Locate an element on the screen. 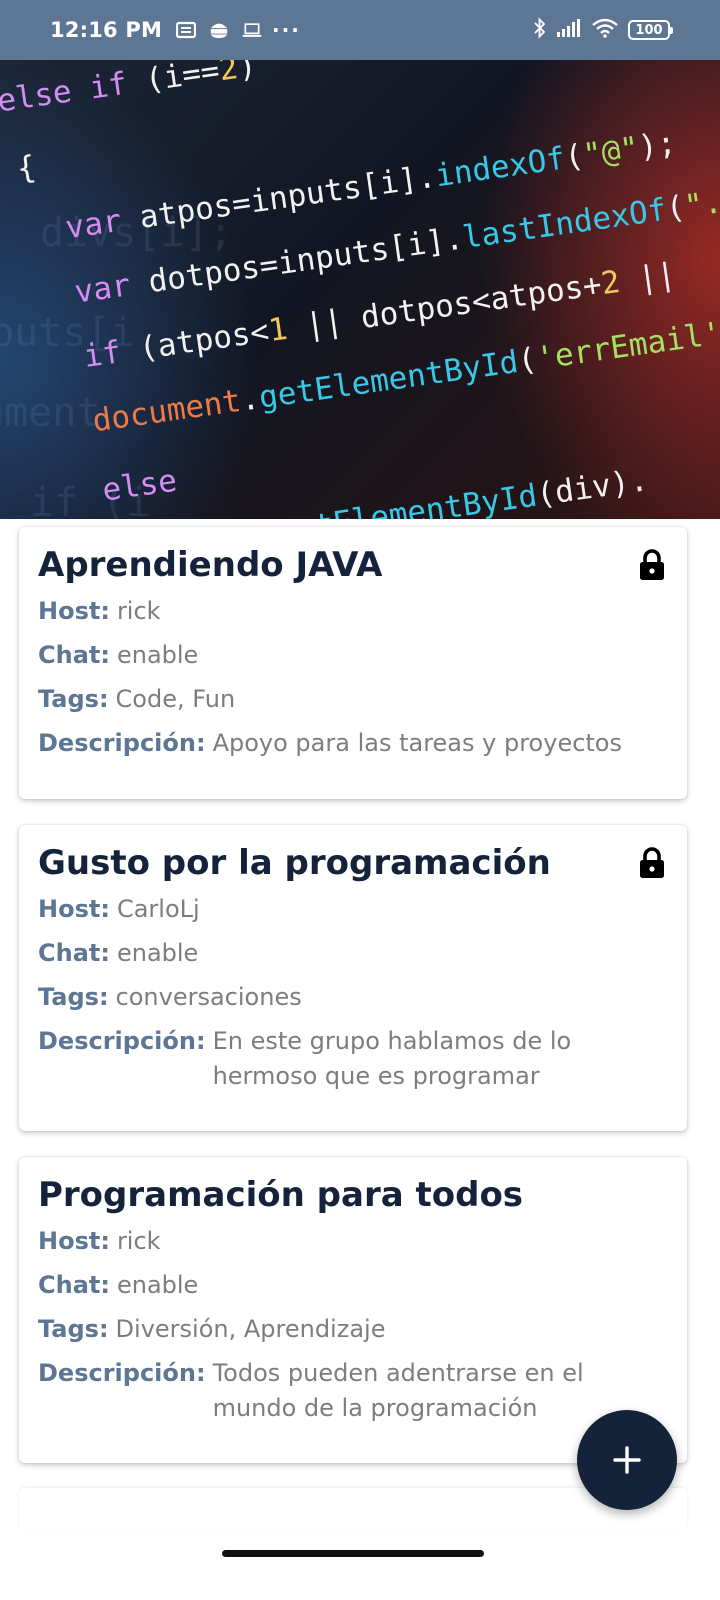  tags-row: Tags: Diversión, Aprendizaje is located at coordinates (352, 1329).